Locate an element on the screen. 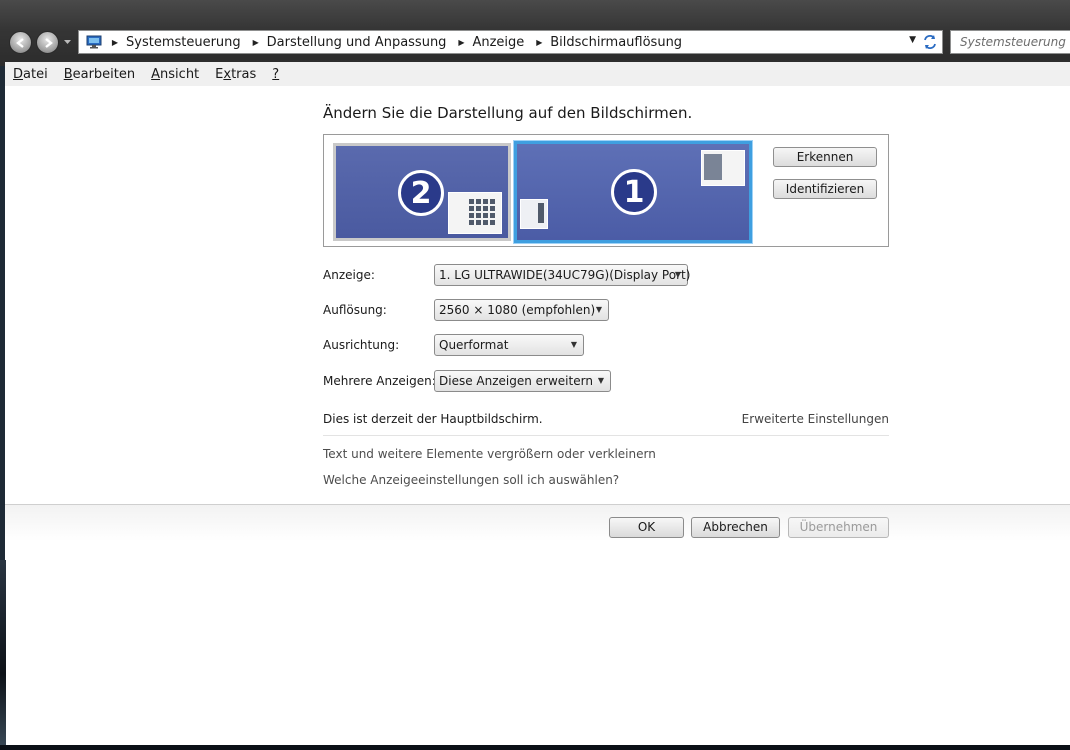  advanced-settings-link: Erweiterte Einstellungen is located at coordinates (815, 419).